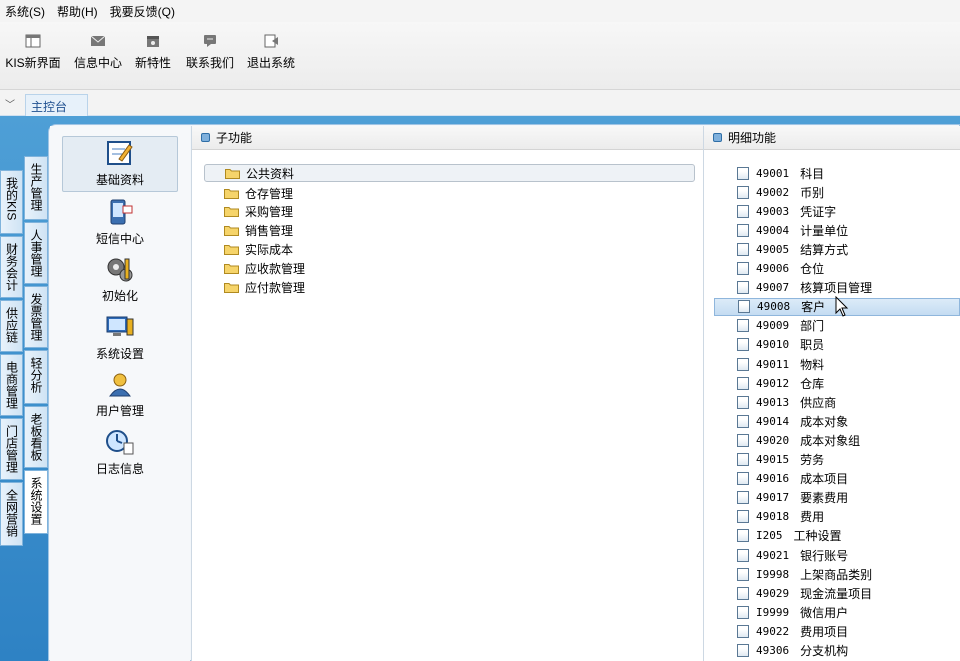  I want to click on sidetab-label: 生产管理, so click(36, 187).